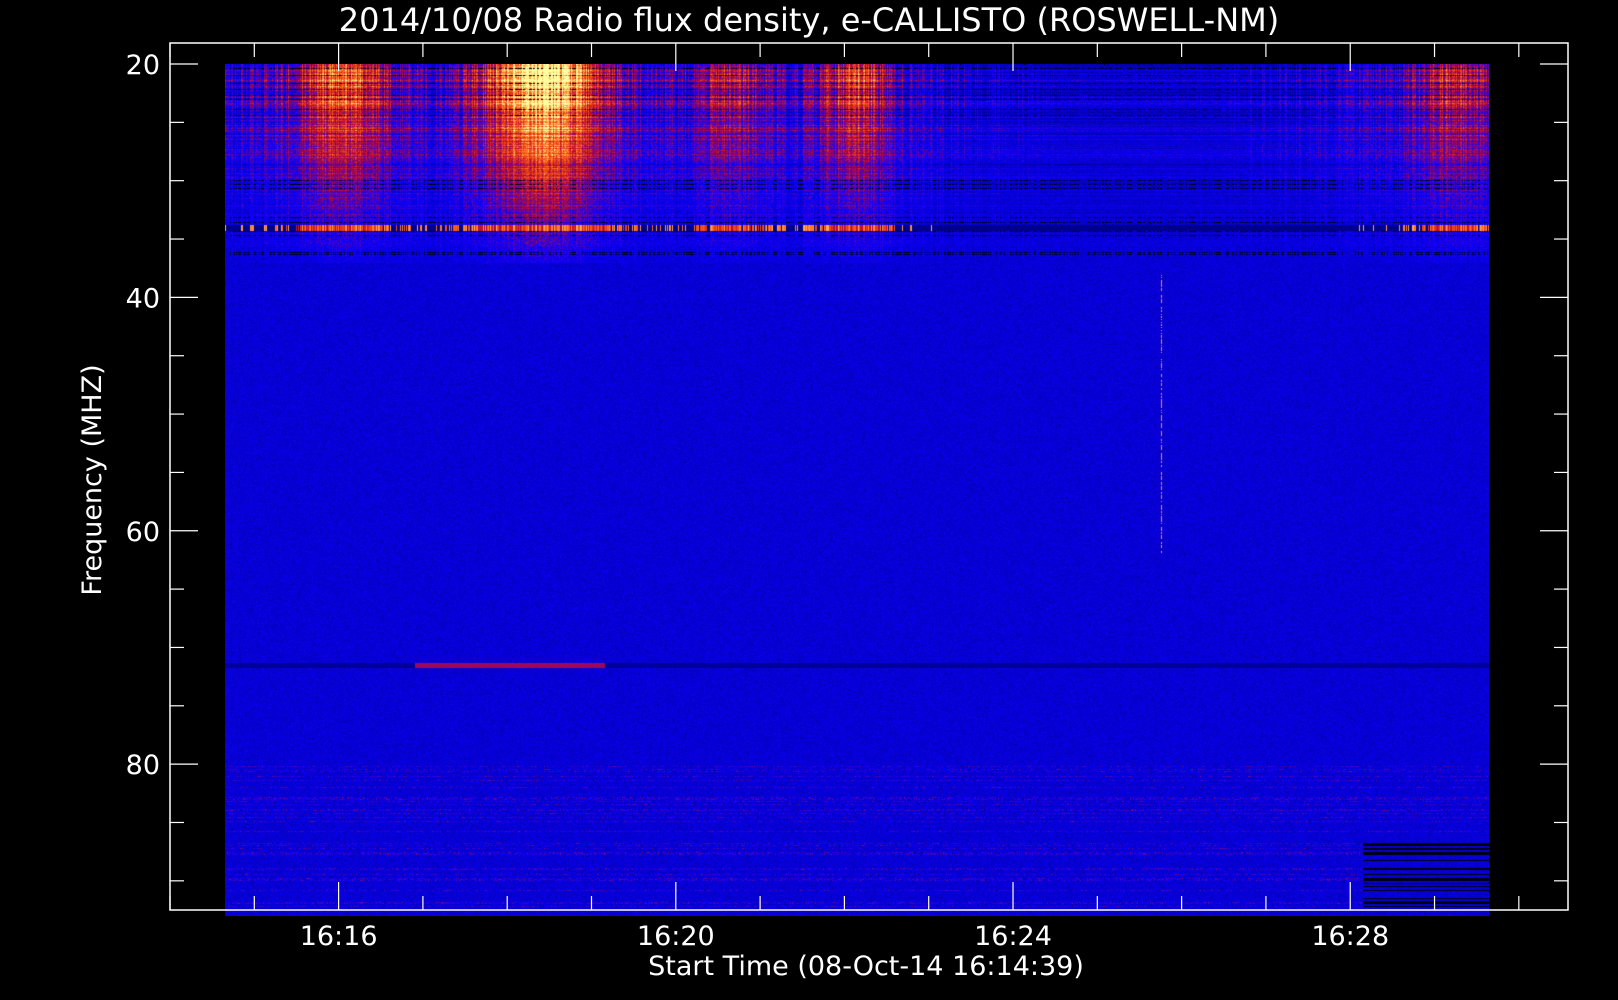  I want to click on y-tick-label: 80, so click(143, 765).